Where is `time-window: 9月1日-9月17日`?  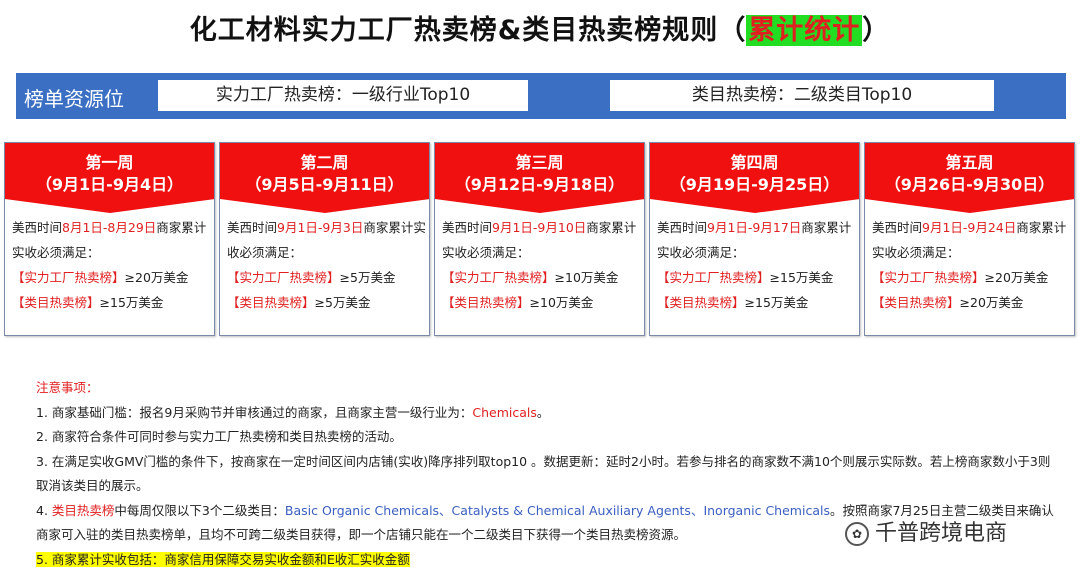 time-window: 9月1日-9月17日 is located at coordinates (754, 227).